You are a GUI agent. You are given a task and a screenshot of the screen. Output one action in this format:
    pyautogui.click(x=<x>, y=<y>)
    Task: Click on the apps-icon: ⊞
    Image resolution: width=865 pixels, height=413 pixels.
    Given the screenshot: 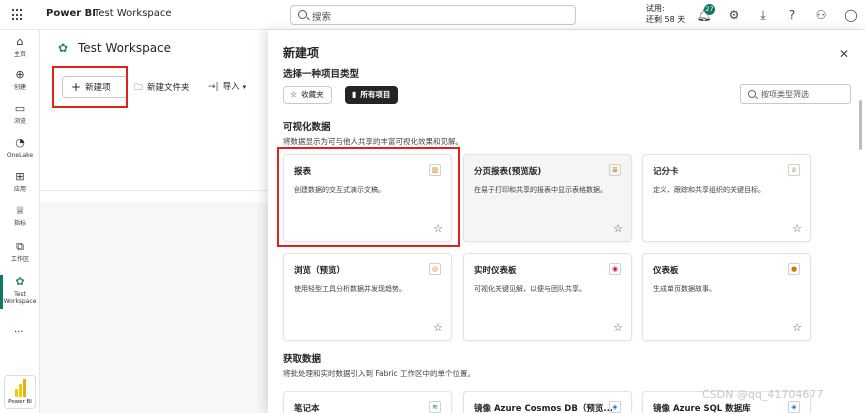 What is the action you would take?
    pyautogui.click(x=20, y=176)
    